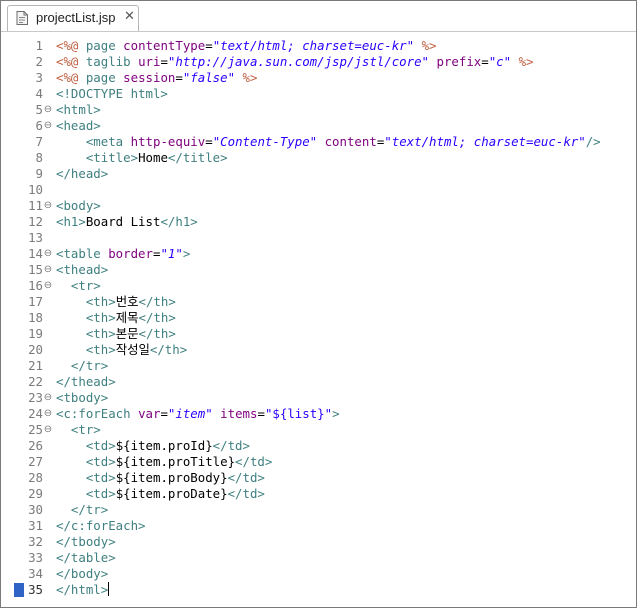 This screenshot has height=608, width=637. Describe the element at coordinates (35, 253) in the screenshot. I see `line-number: 14` at that location.